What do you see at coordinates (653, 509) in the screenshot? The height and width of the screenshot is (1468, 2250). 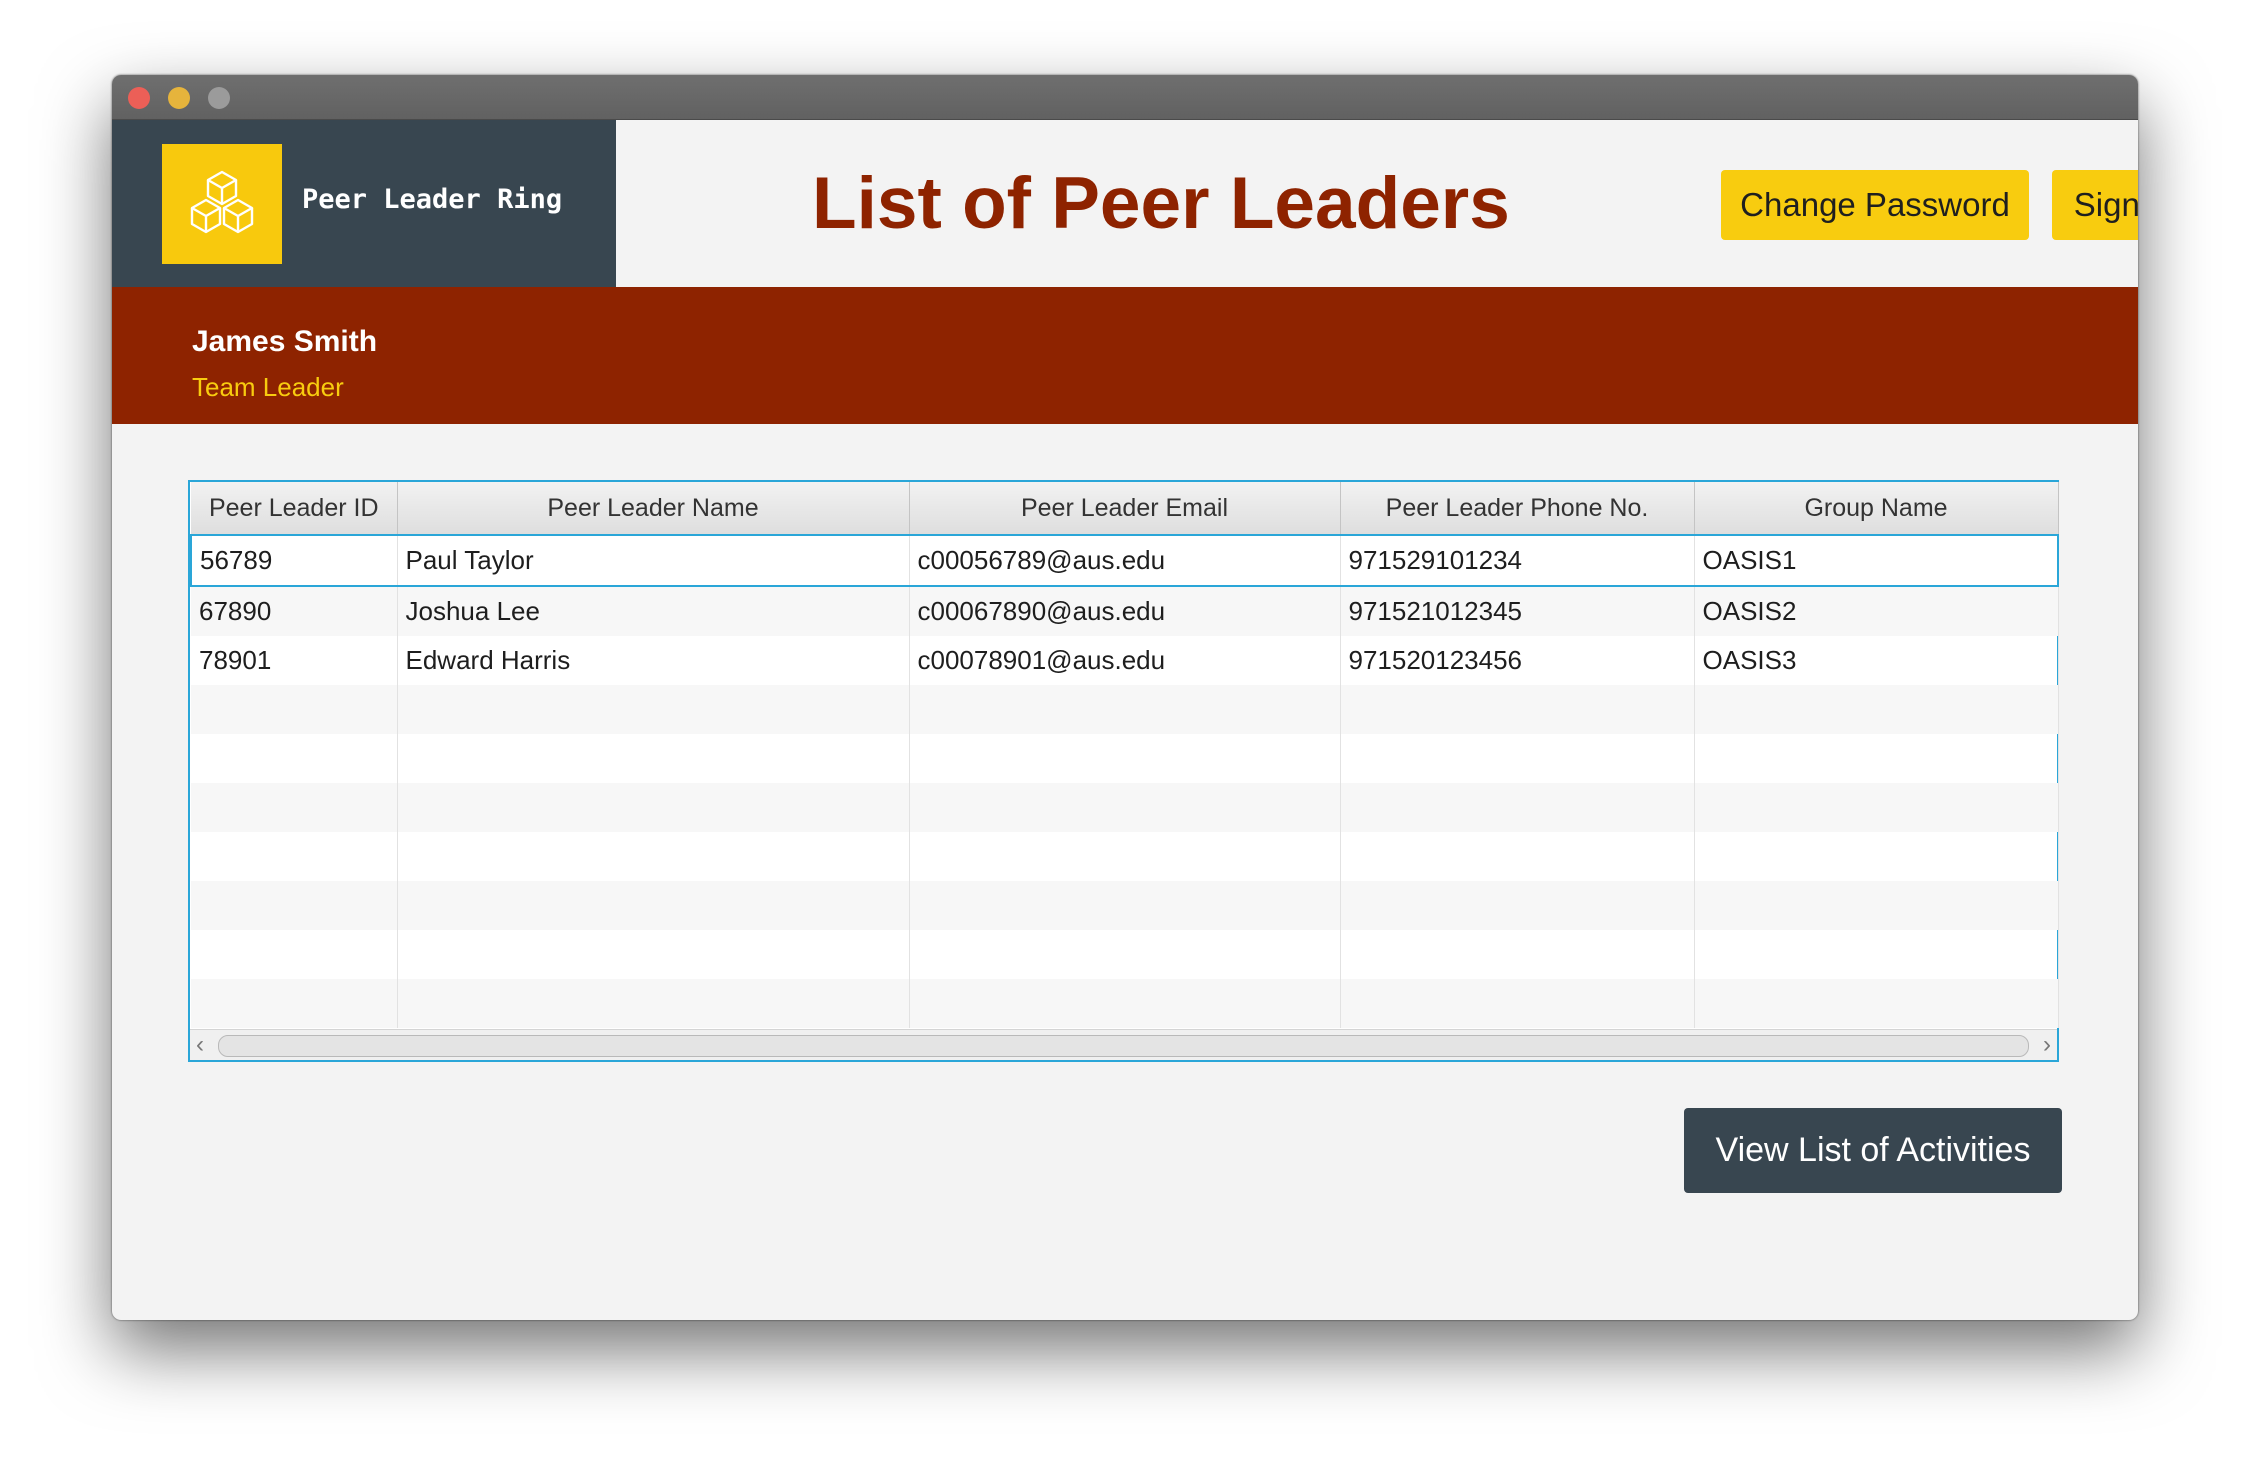 I see `column-header-name: Peer Leader Name` at bounding box center [653, 509].